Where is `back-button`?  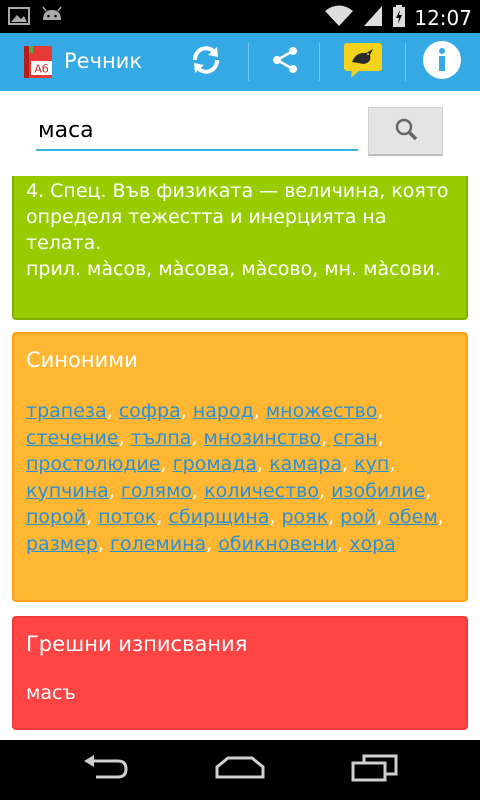 back-button is located at coordinates (106, 770).